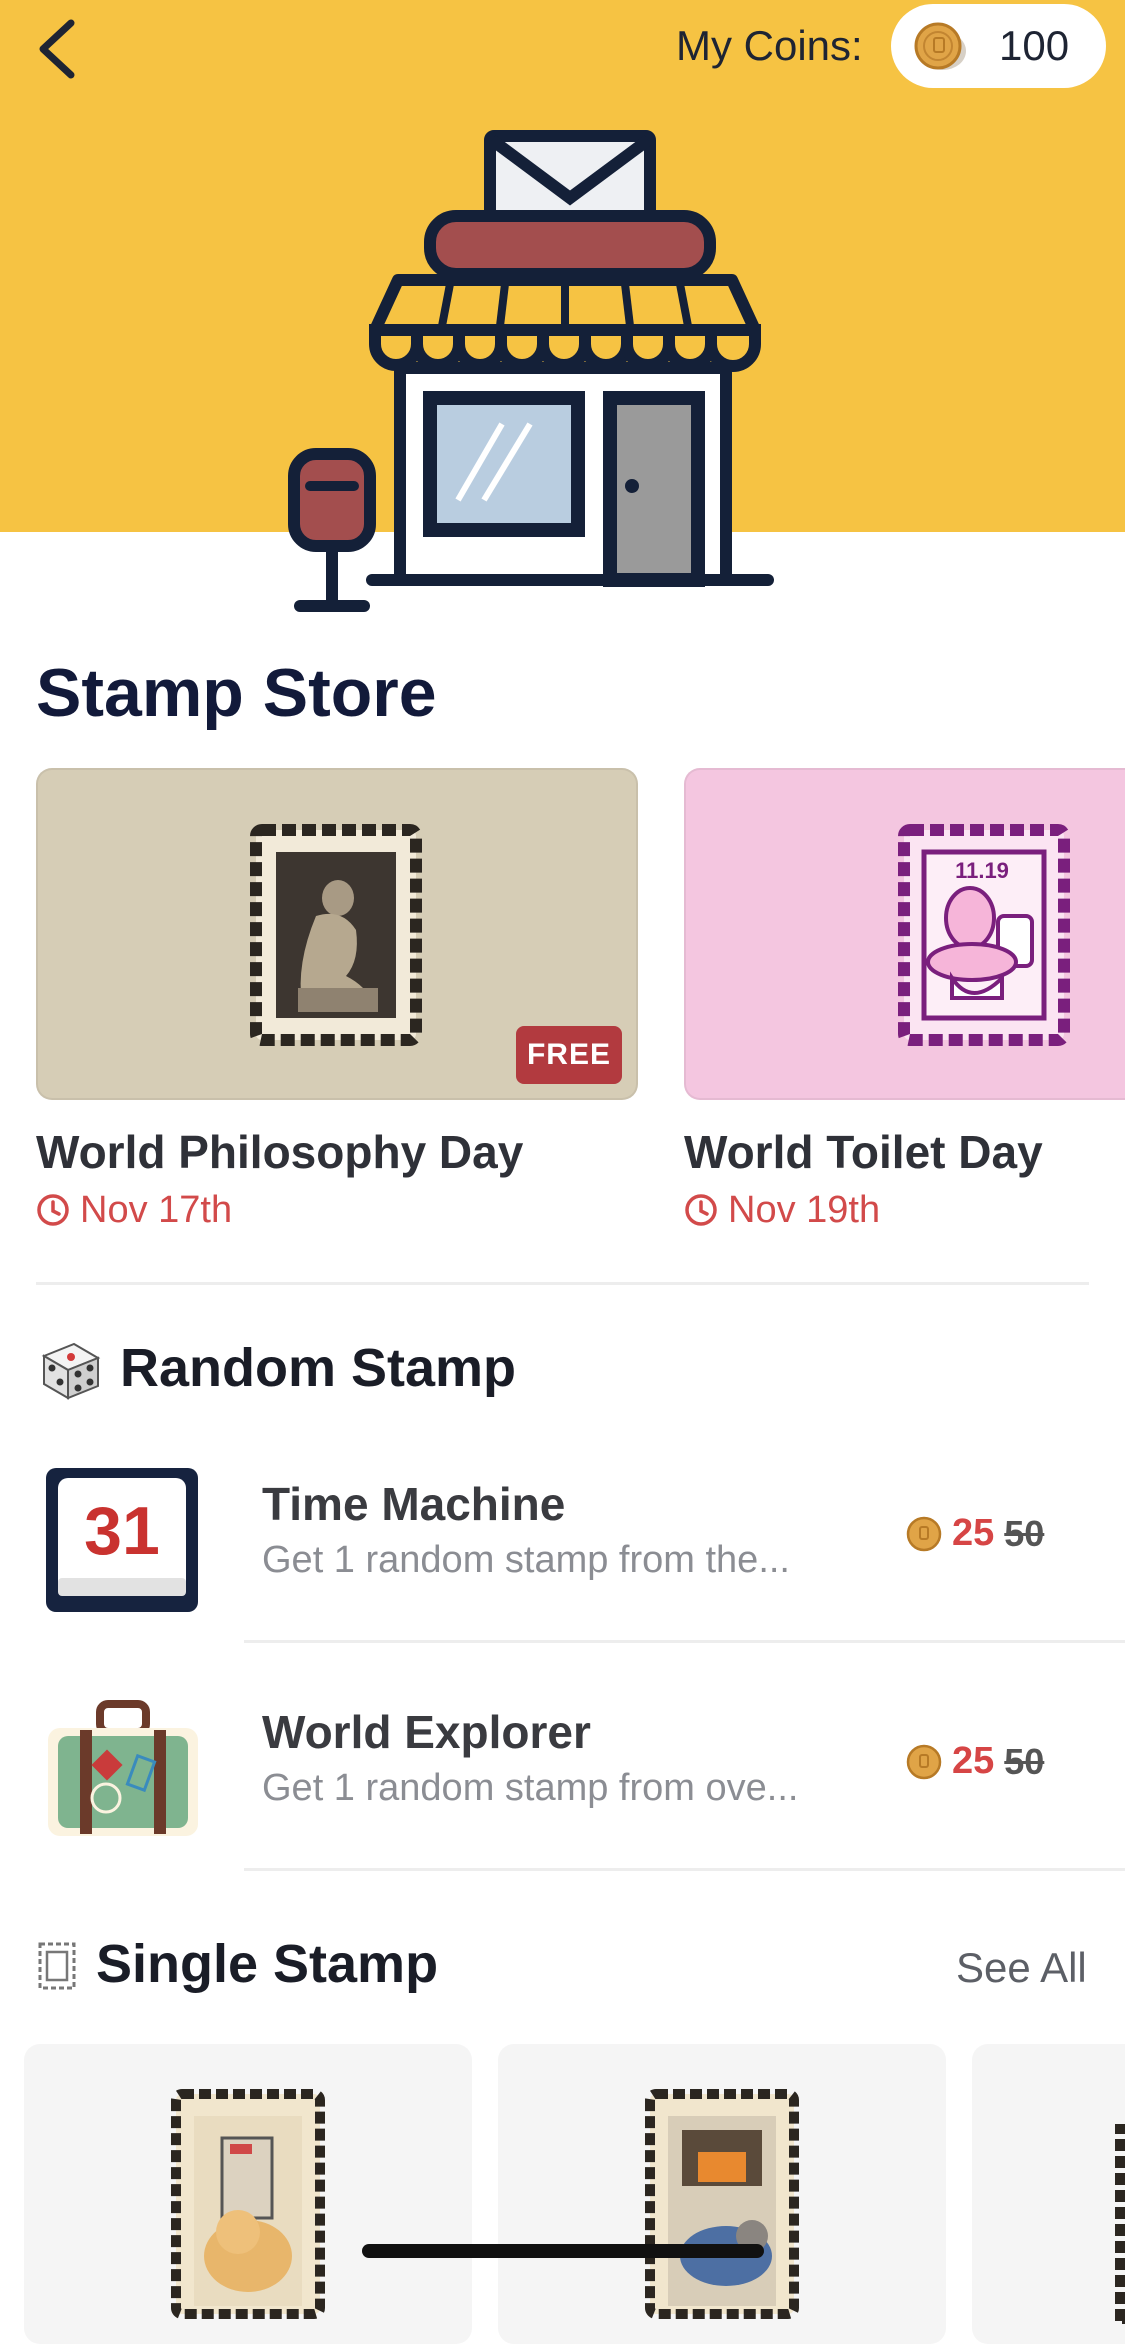 The image size is (1125, 2344). I want to click on featured-date: Nov 19th, so click(782, 1210).